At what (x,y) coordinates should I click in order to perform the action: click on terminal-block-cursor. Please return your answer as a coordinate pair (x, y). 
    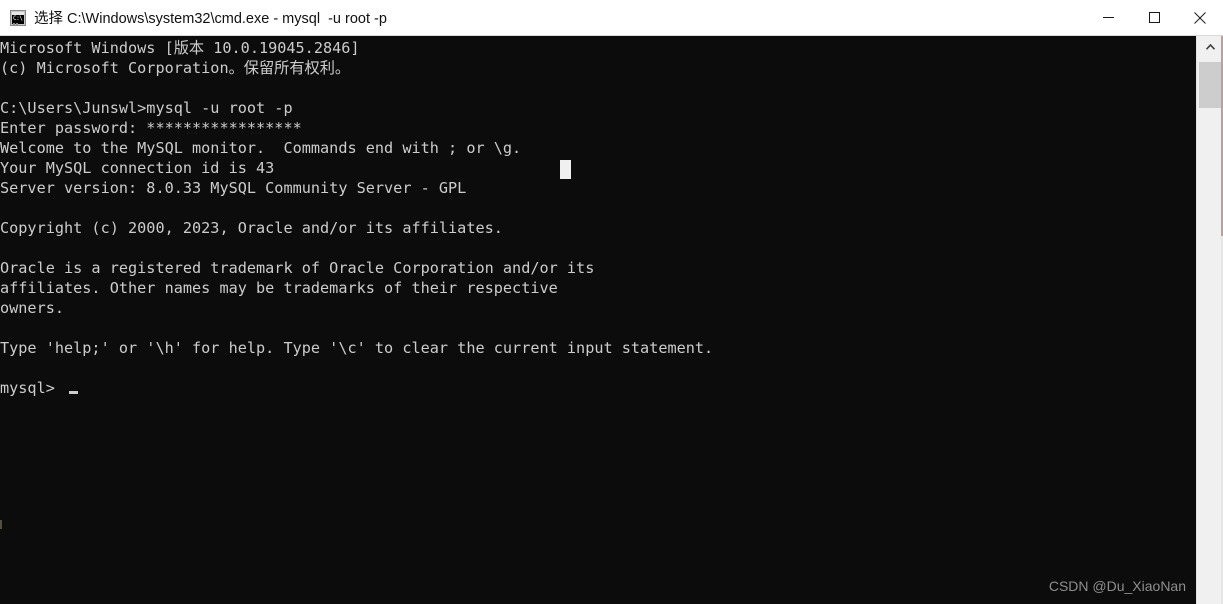
    Looking at the image, I should click on (565, 169).